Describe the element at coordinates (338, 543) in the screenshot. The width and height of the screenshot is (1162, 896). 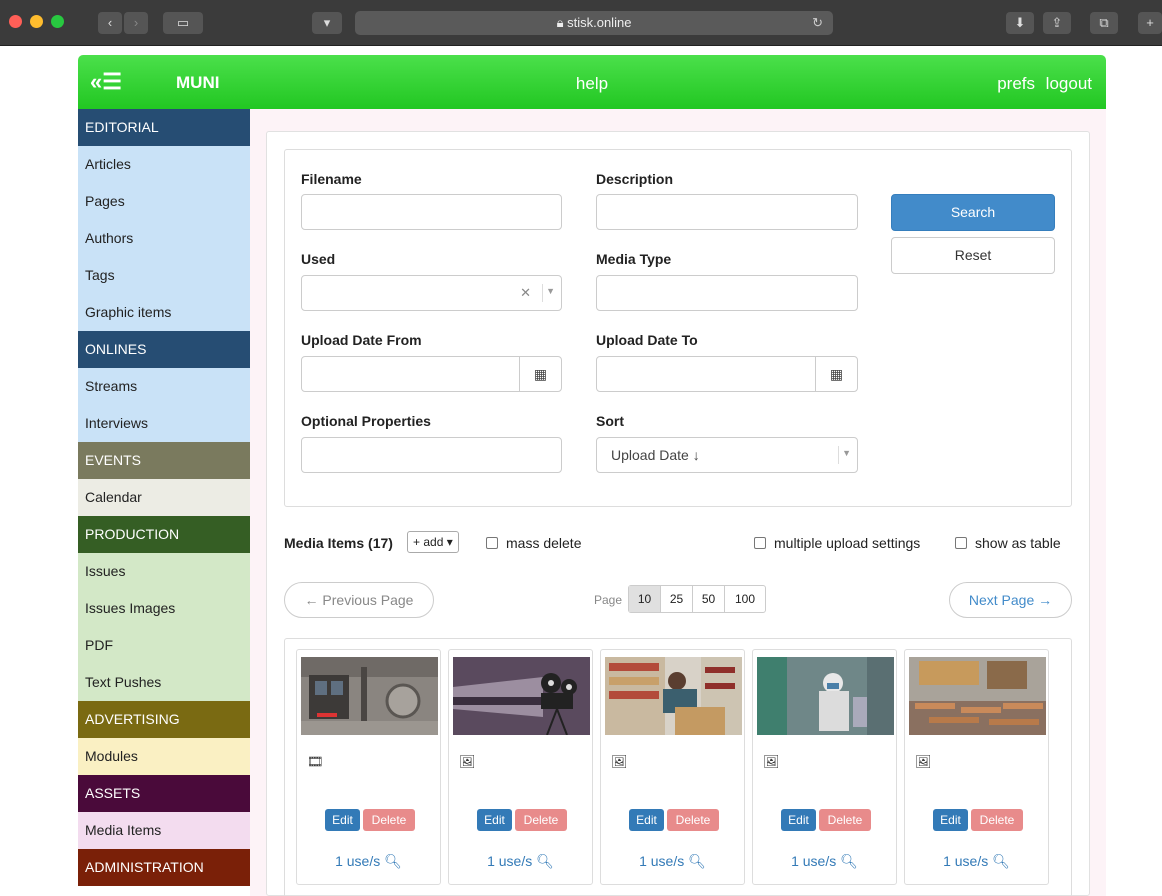
I see `media-items-count-title: Media Items (17)` at that location.